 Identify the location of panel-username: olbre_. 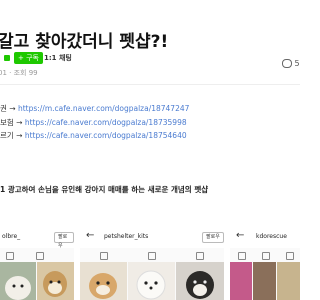
(11, 236).